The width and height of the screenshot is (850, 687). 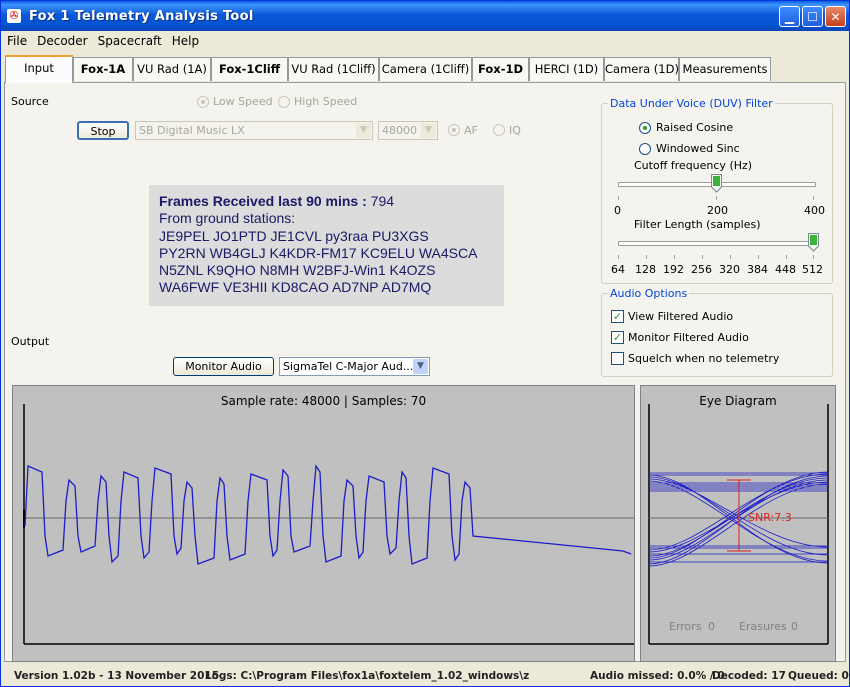 What do you see at coordinates (693, 165) in the screenshot?
I see `cutoff-label: Cutoff frequency (Hz)` at bounding box center [693, 165].